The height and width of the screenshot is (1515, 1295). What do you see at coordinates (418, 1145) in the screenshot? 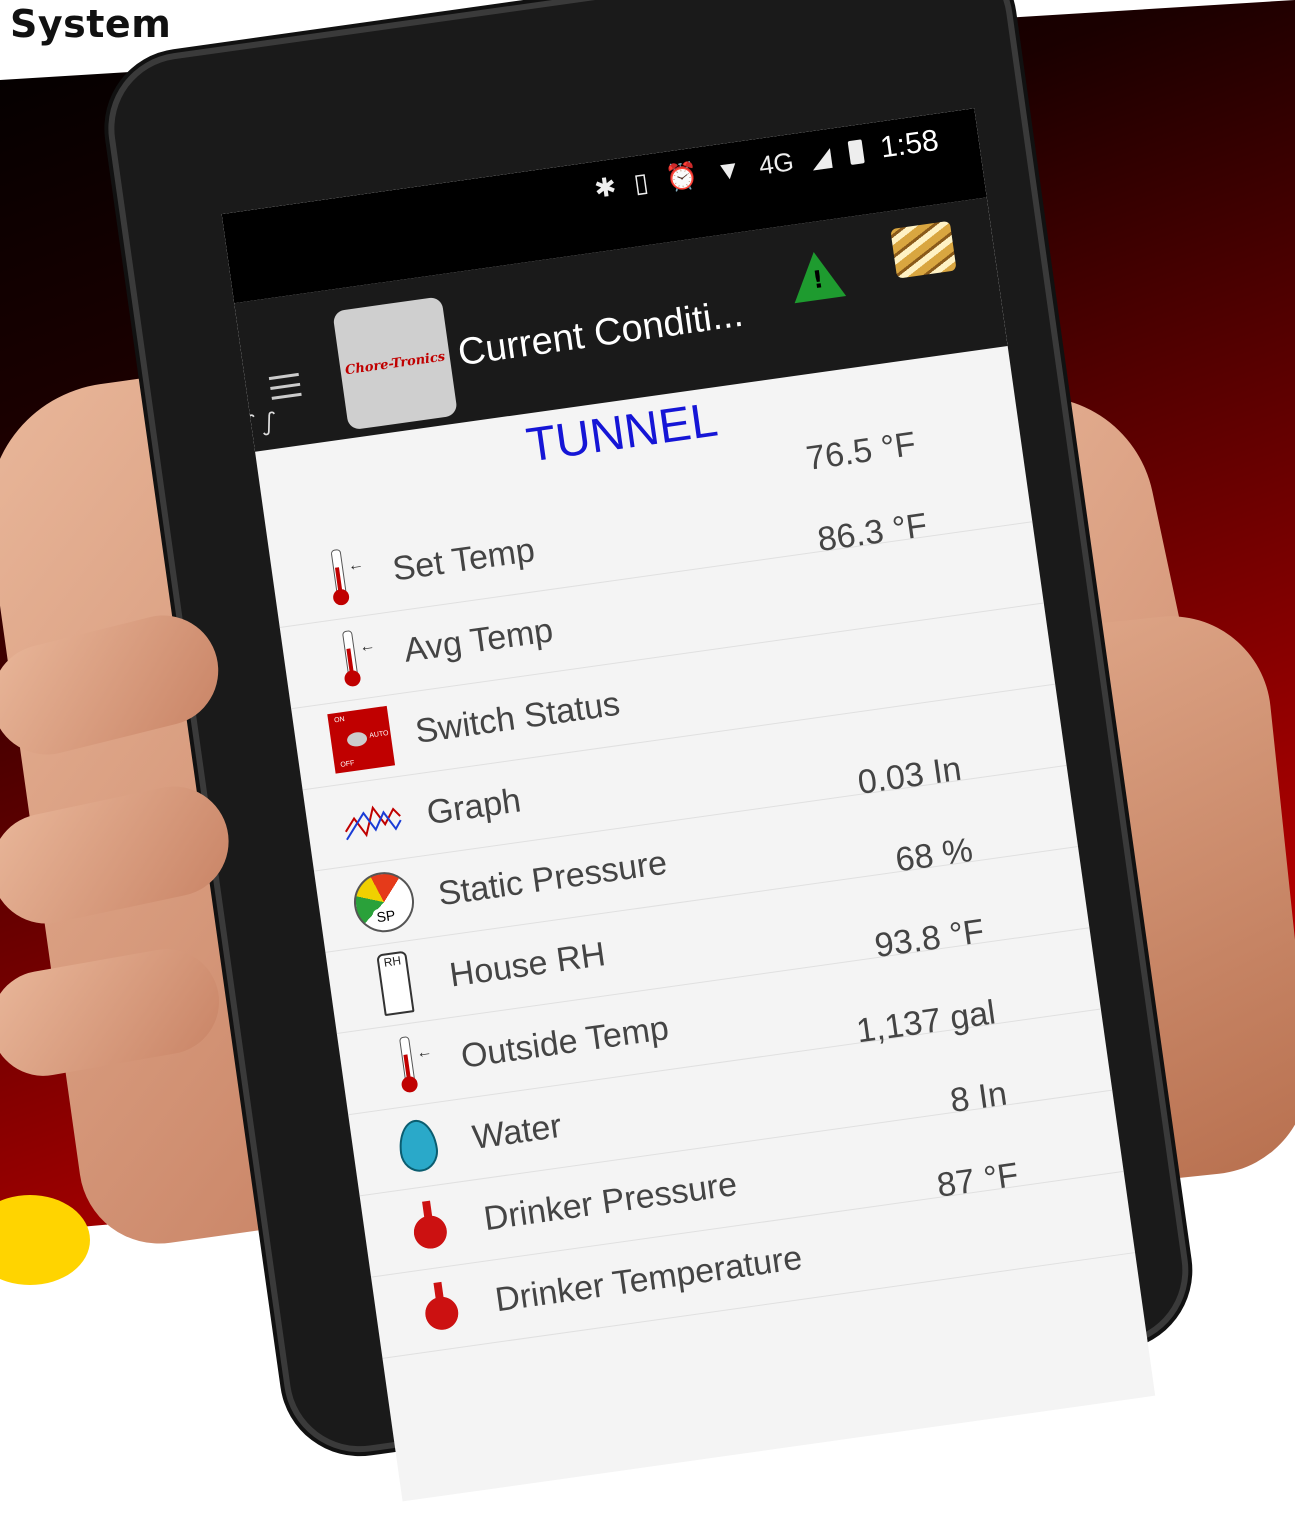
I see `water-drop-icon` at bounding box center [418, 1145].